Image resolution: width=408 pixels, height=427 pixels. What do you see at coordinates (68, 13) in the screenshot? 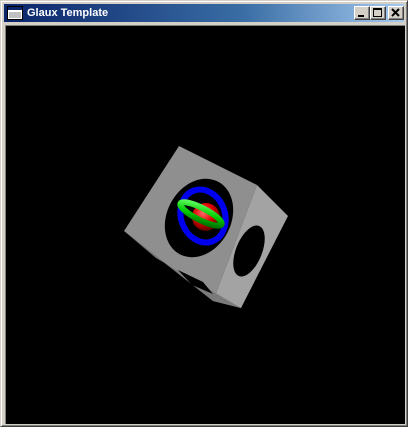
I see `window-title: Glaux Template` at bounding box center [68, 13].